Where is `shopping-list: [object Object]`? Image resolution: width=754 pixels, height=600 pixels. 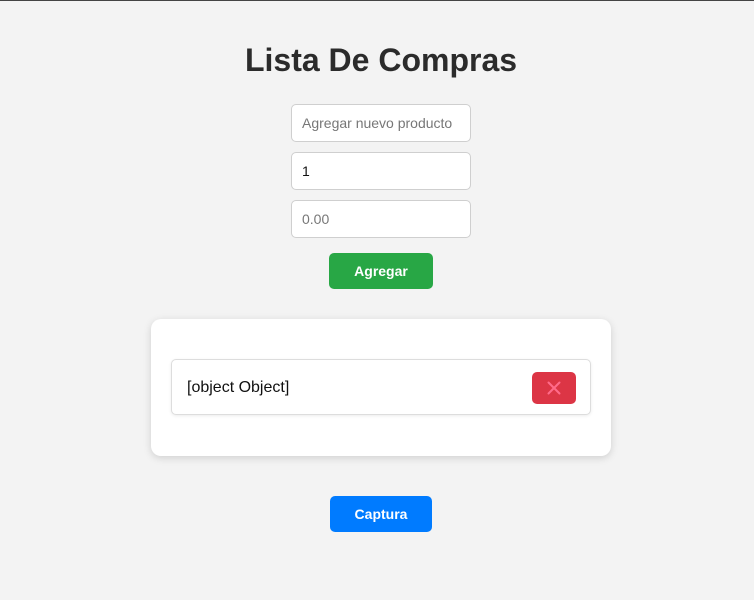
shopping-list: [object Object] is located at coordinates (381, 387).